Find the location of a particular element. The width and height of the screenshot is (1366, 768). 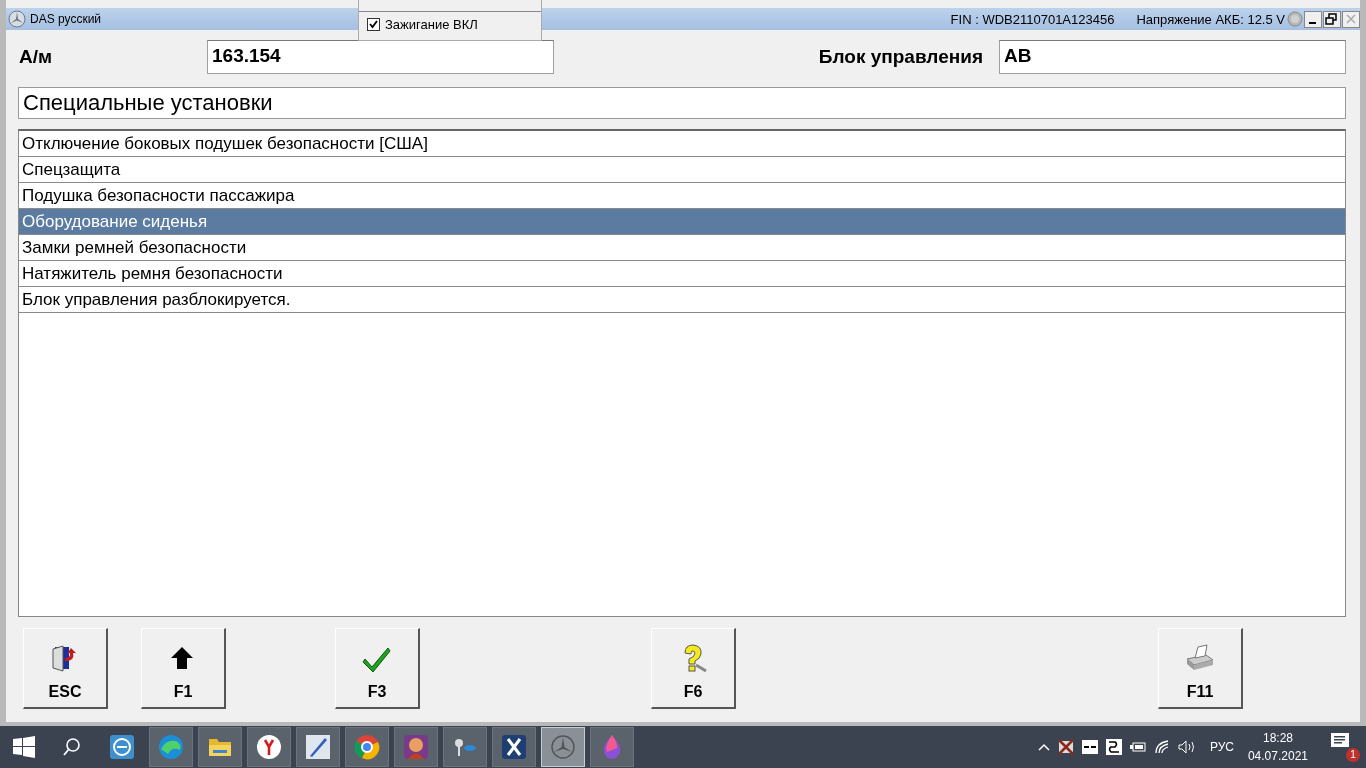

pen-icon is located at coordinates (318, 747).